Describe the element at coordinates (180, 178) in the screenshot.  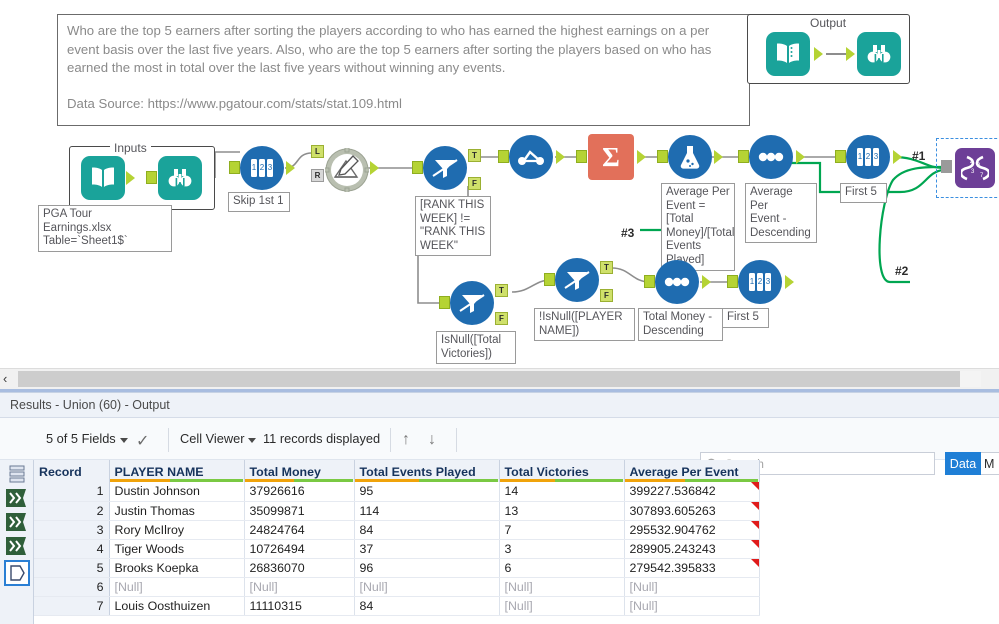
I see `input-binoculars-icon` at that location.